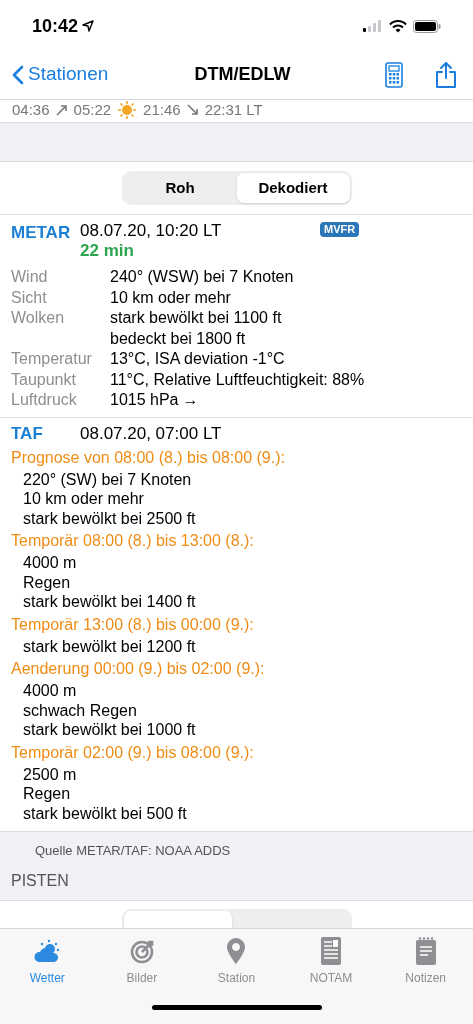 This screenshot has width=473, height=1024. What do you see at coordinates (105, 813) in the screenshot?
I see `forecast-line: stark bewölkt bei 500 ft` at bounding box center [105, 813].